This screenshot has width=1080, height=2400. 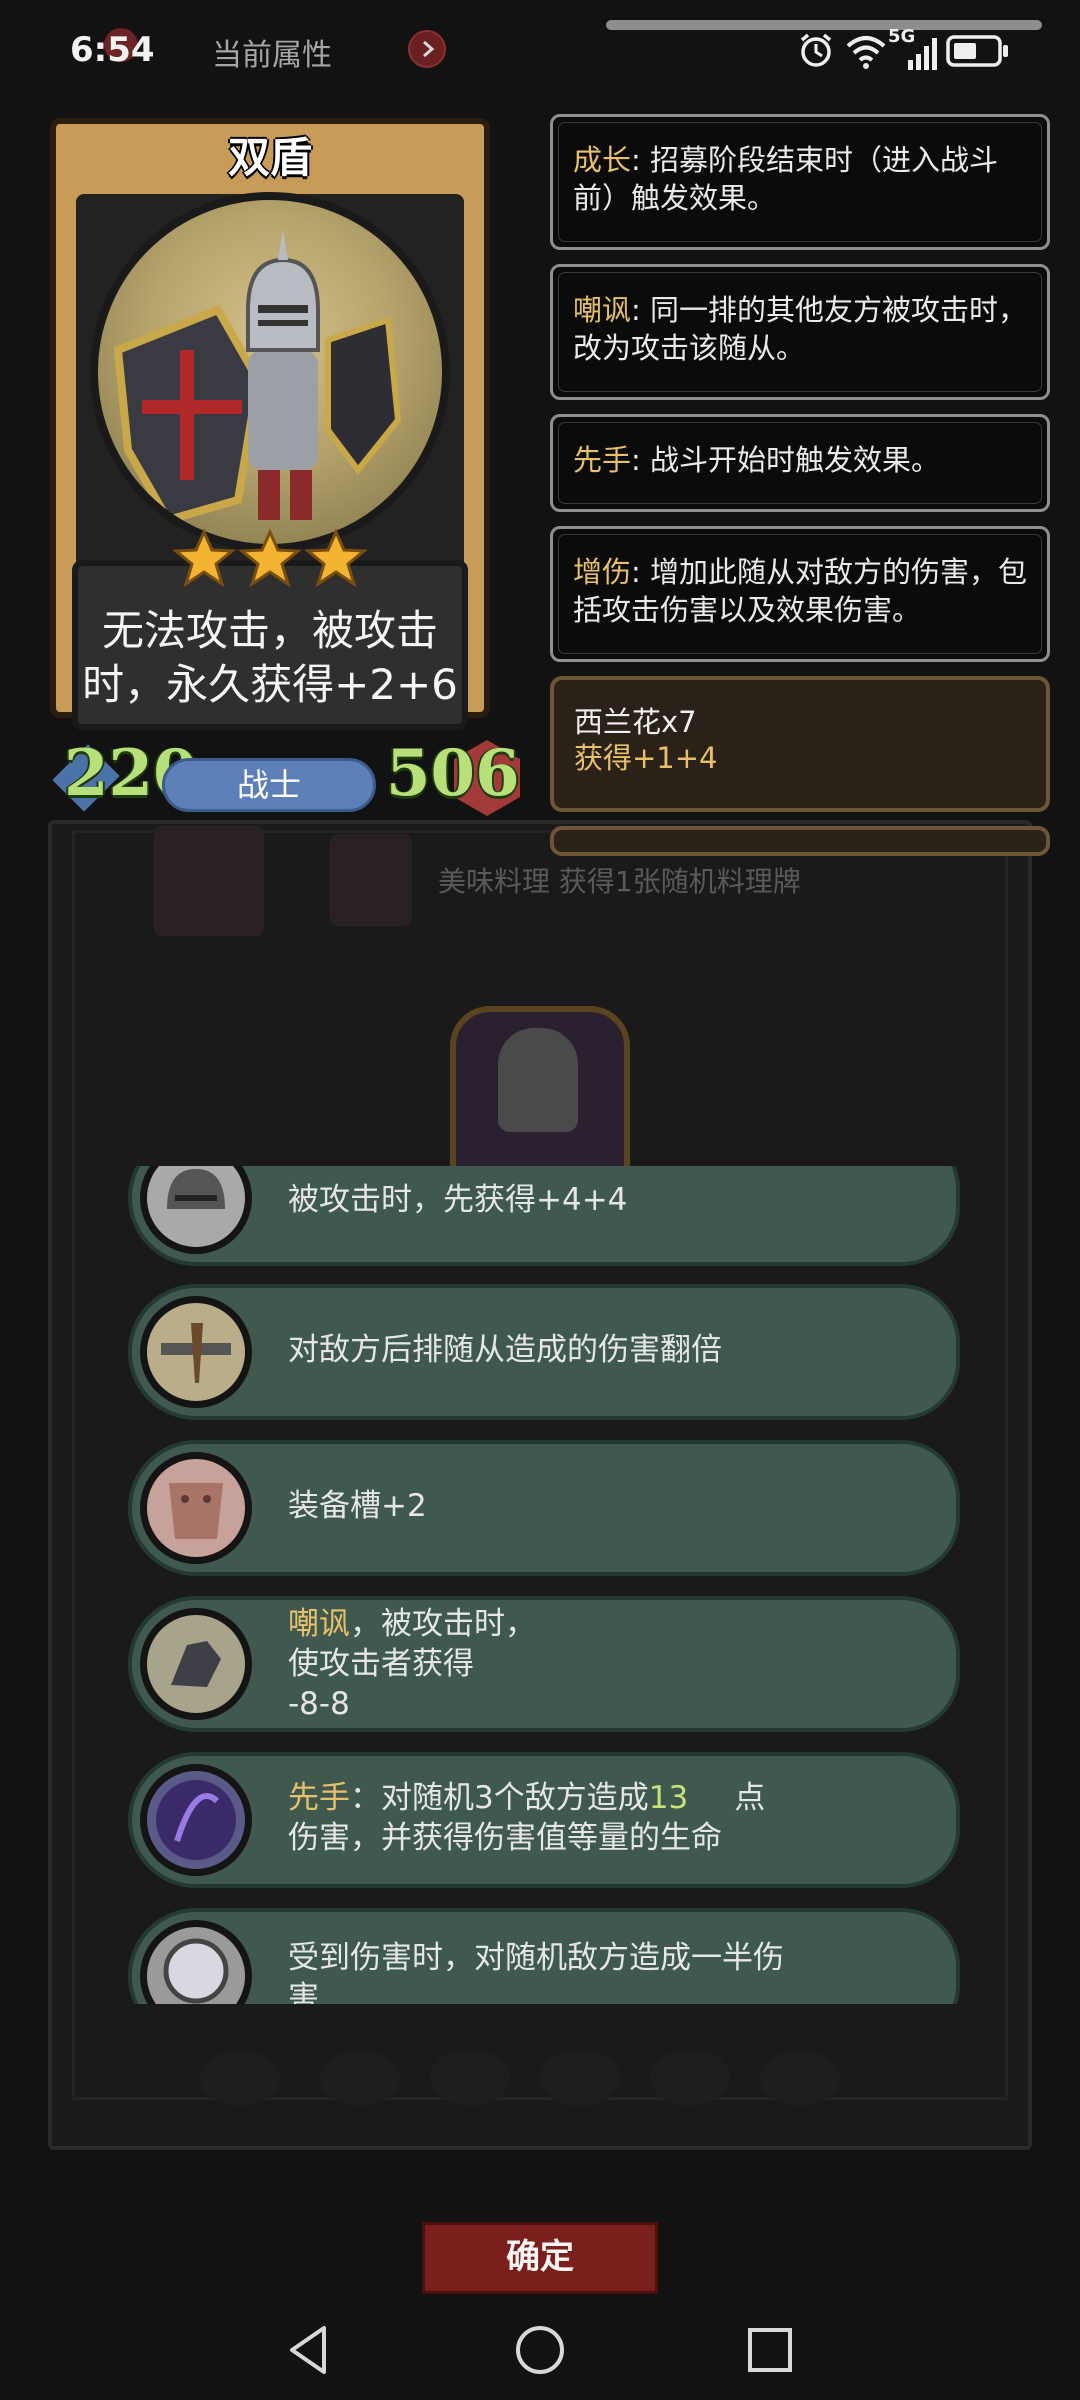 I want to click on skill-text: 对敌方后排随从造成的伤害翻倍, so click(x=505, y=1350).